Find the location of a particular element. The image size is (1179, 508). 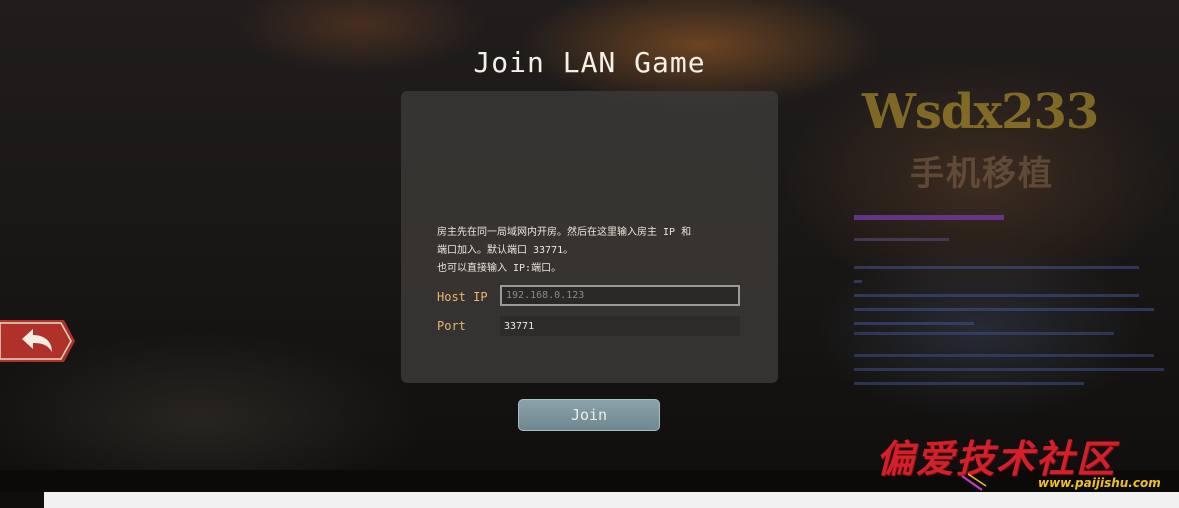

back-arrow-icon is located at coordinates (37, 341).